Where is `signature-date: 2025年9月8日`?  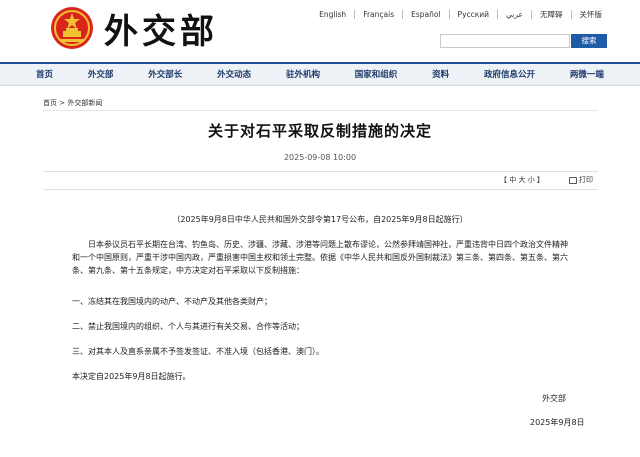
signature-date: 2025年9月8日 is located at coordinates (557, 422).